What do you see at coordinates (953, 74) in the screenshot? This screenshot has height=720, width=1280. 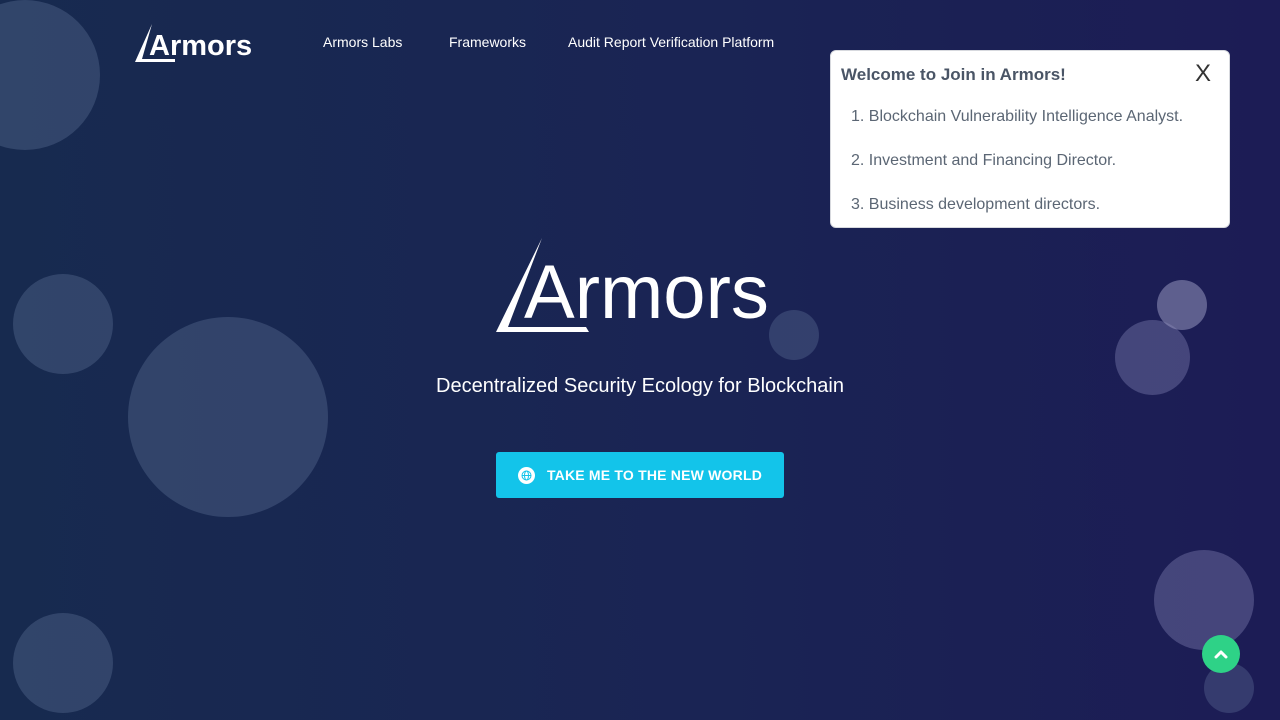 I see `popup-title: Welcome to Join in Armors!` at bounding box center [953, 74].